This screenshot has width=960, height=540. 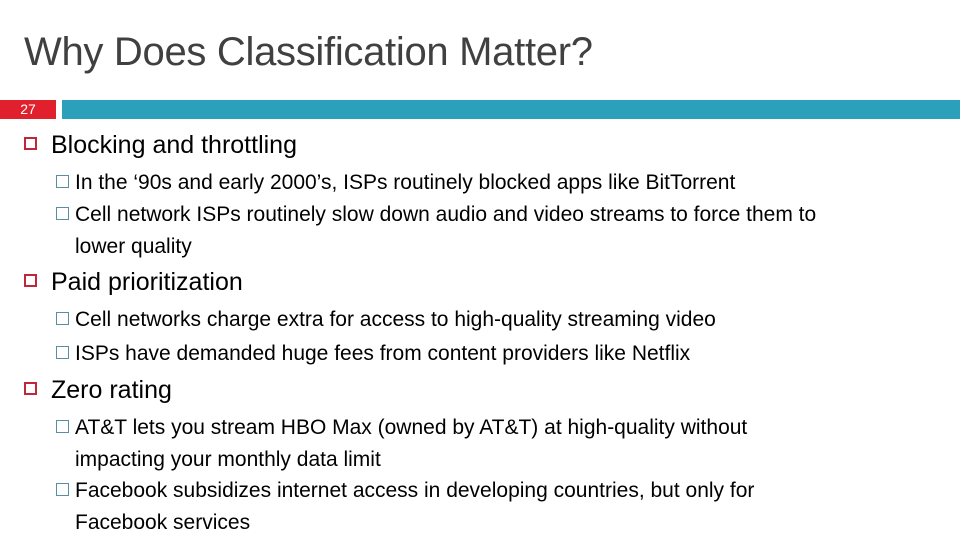 What do you see at coordinates (228, 459) in the screenshot?
I see `sub-bullet-text-continued: impacting your monthly data limit` at bounding box center [228, 459].